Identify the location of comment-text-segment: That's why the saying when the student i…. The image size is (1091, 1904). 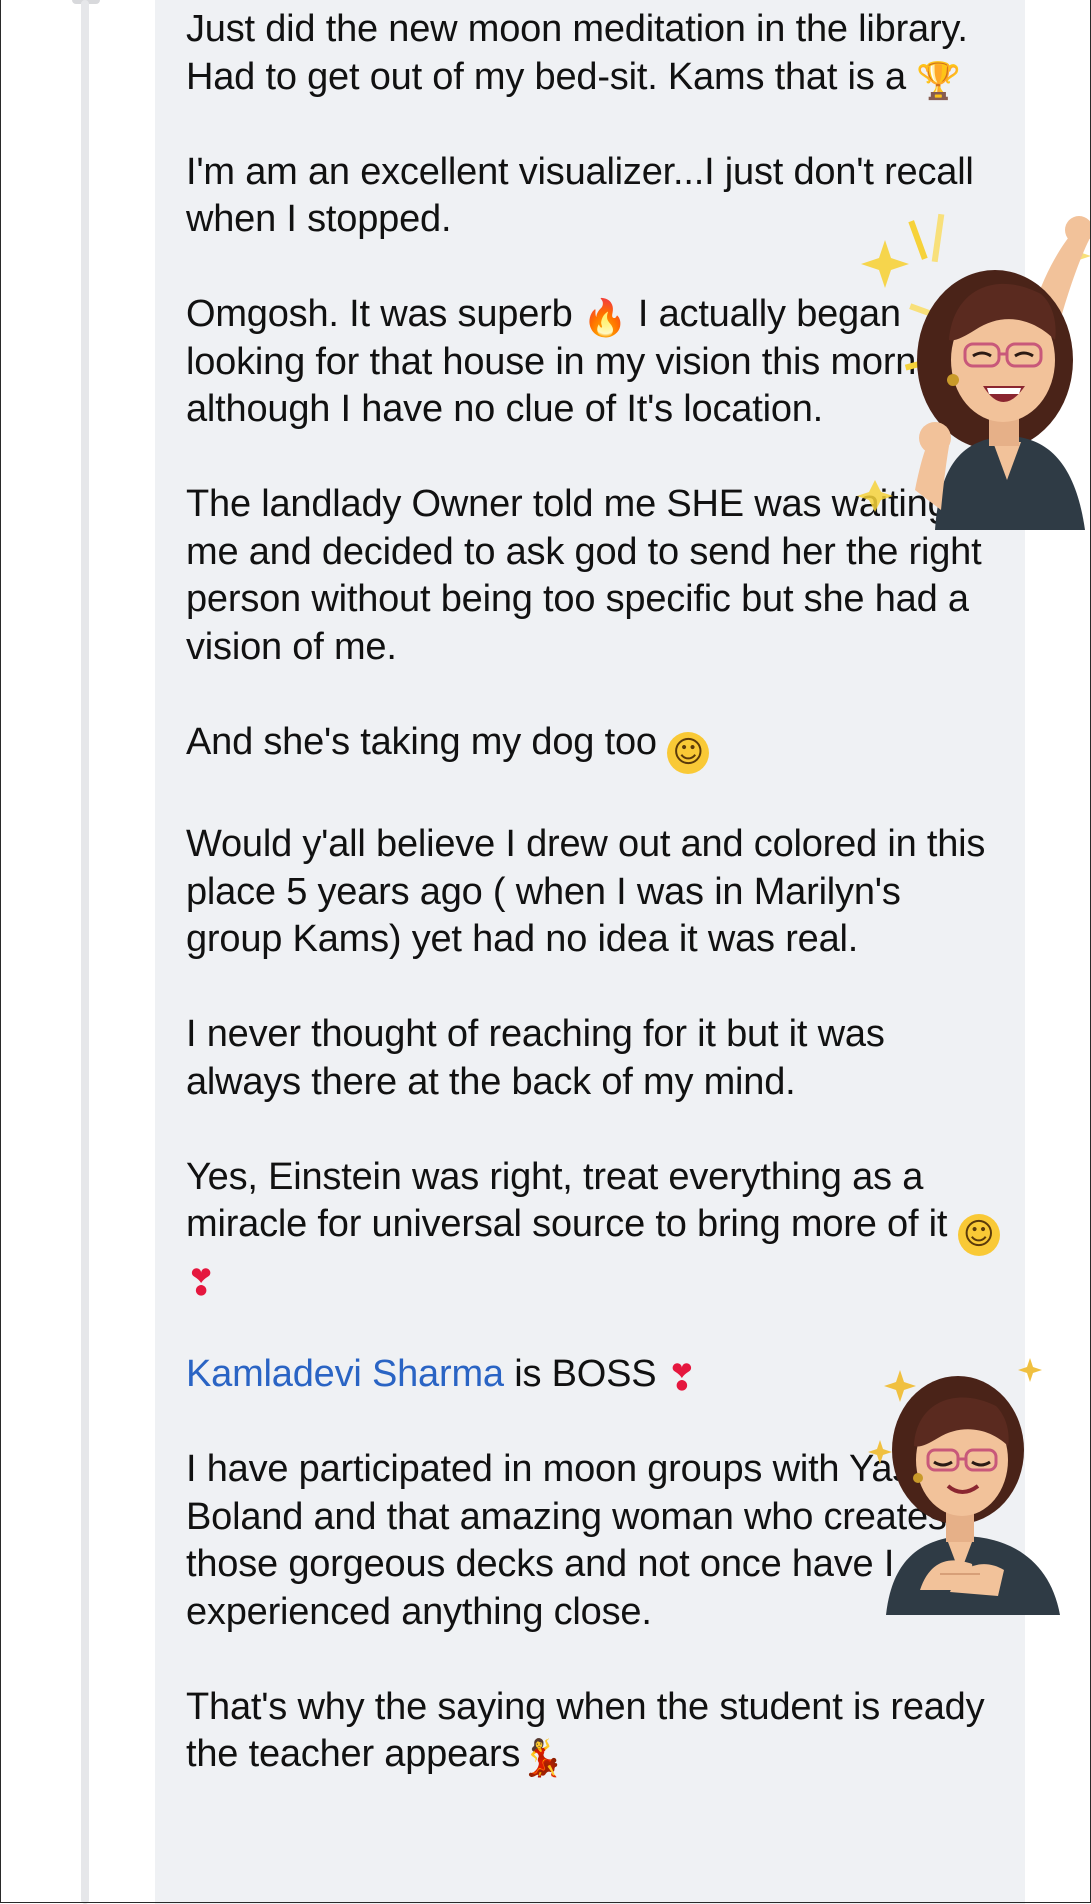
(585, 1730).